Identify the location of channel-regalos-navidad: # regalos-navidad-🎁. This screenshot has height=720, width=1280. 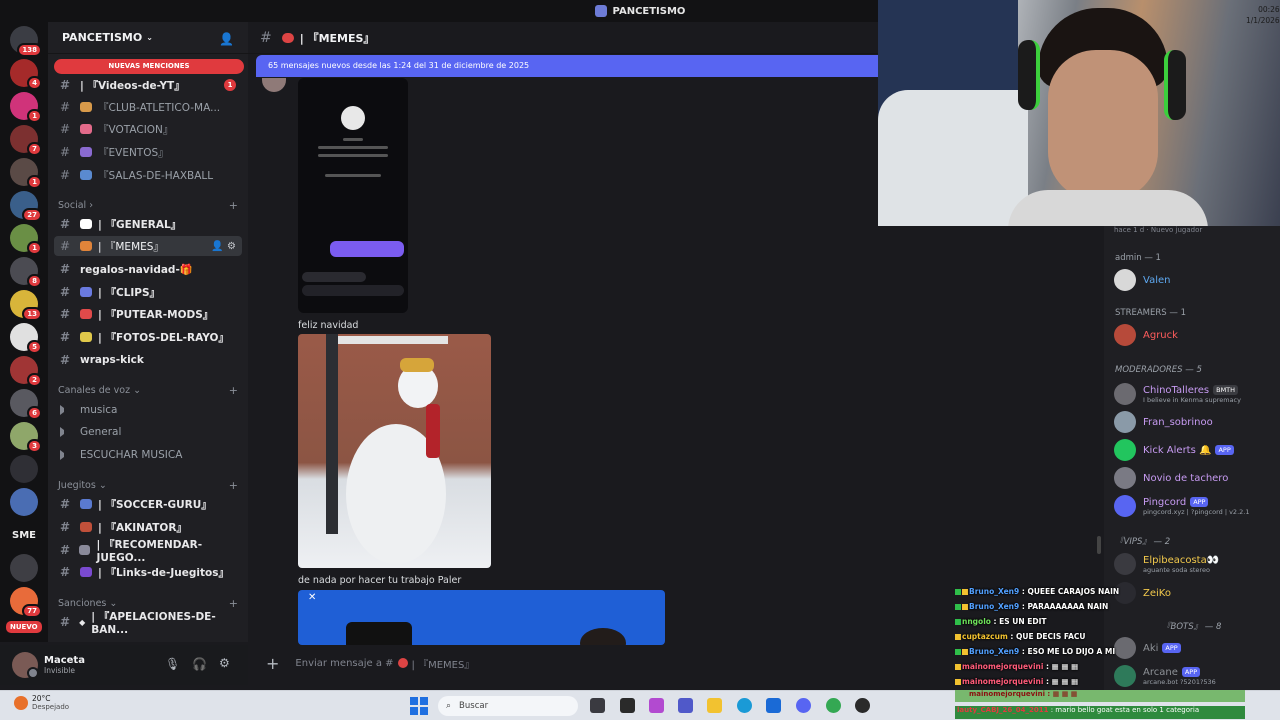
(148, 269).